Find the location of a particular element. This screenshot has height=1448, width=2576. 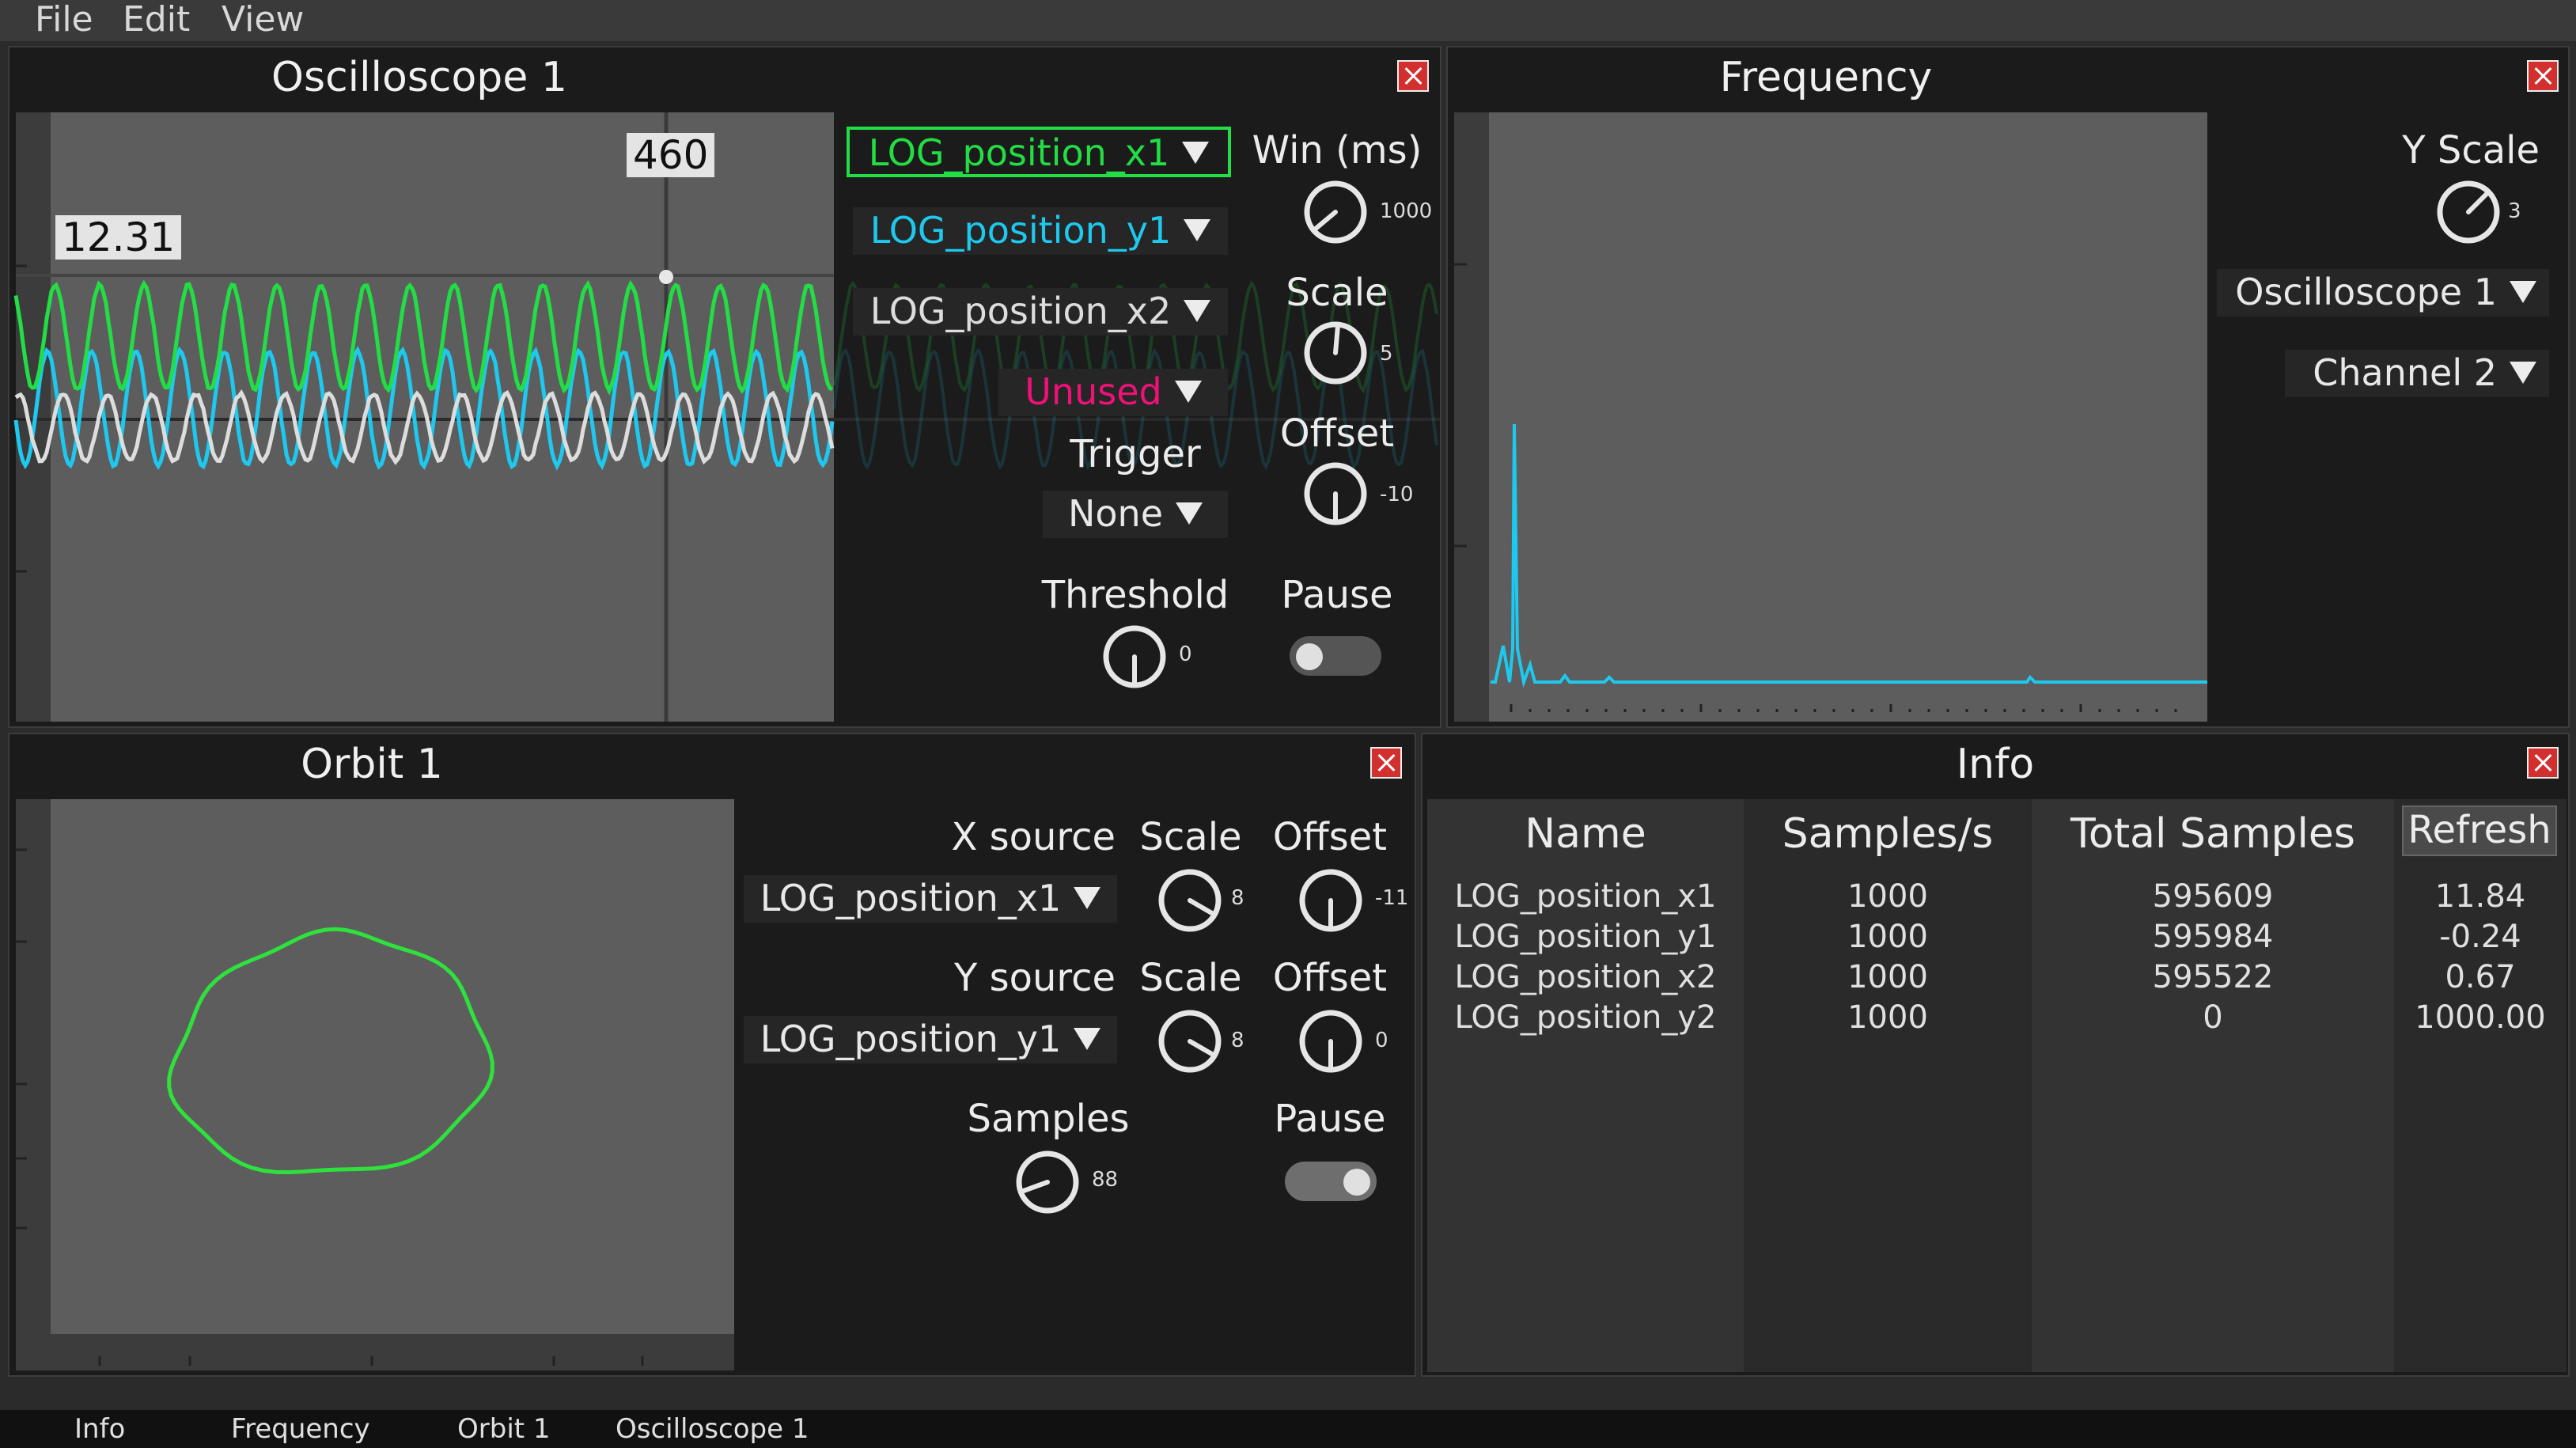

orbit-y-scale-value: 8 is located at coordinates (1237, 1040).